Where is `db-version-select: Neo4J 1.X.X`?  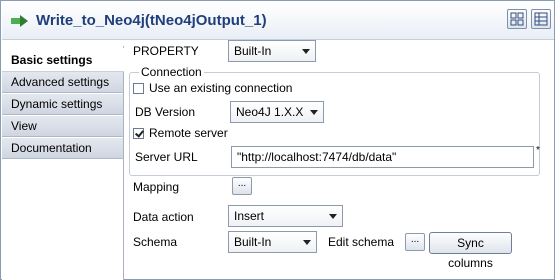 db-version-select: Neo4J 1.X.X is located at coordinates (277, 112).